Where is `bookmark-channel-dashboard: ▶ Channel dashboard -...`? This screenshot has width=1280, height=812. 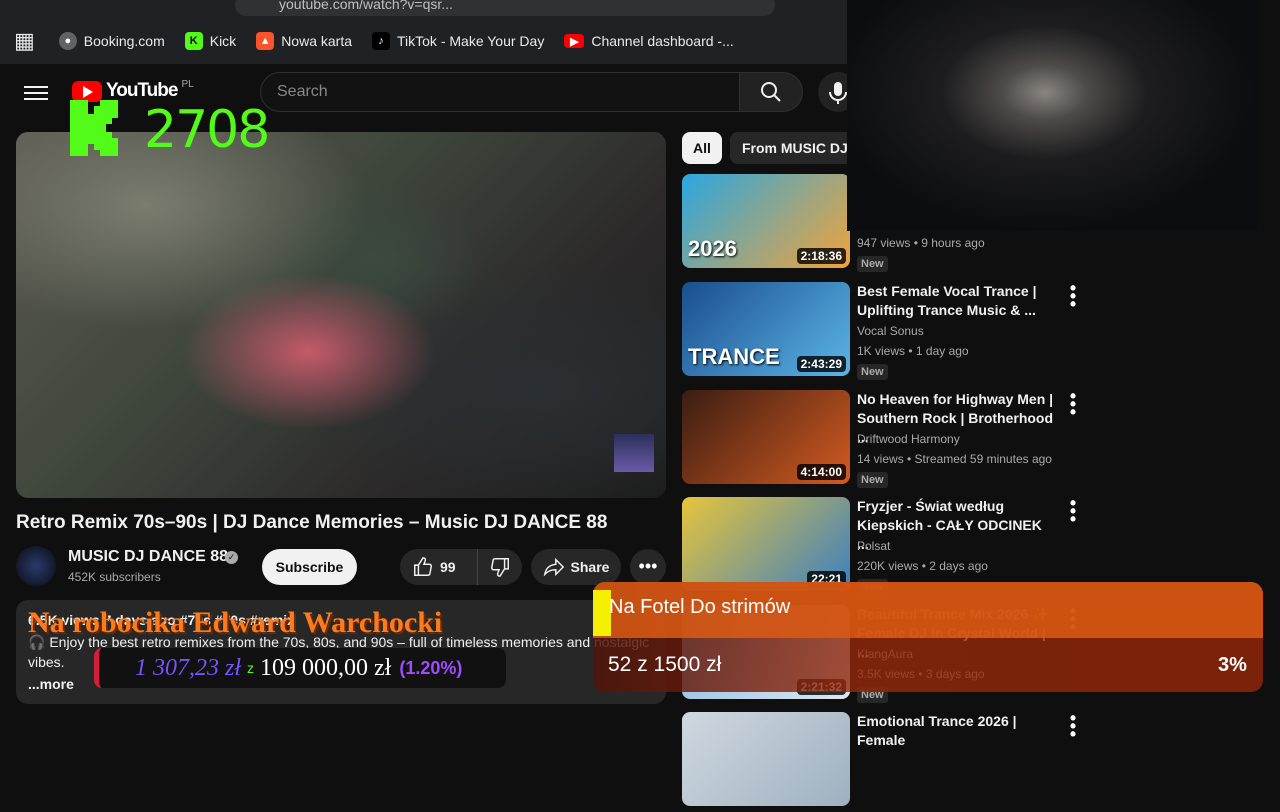 bookmark-channel-dashboard: ▶ Channel dashboard -... is located at coordinates (649, 41).